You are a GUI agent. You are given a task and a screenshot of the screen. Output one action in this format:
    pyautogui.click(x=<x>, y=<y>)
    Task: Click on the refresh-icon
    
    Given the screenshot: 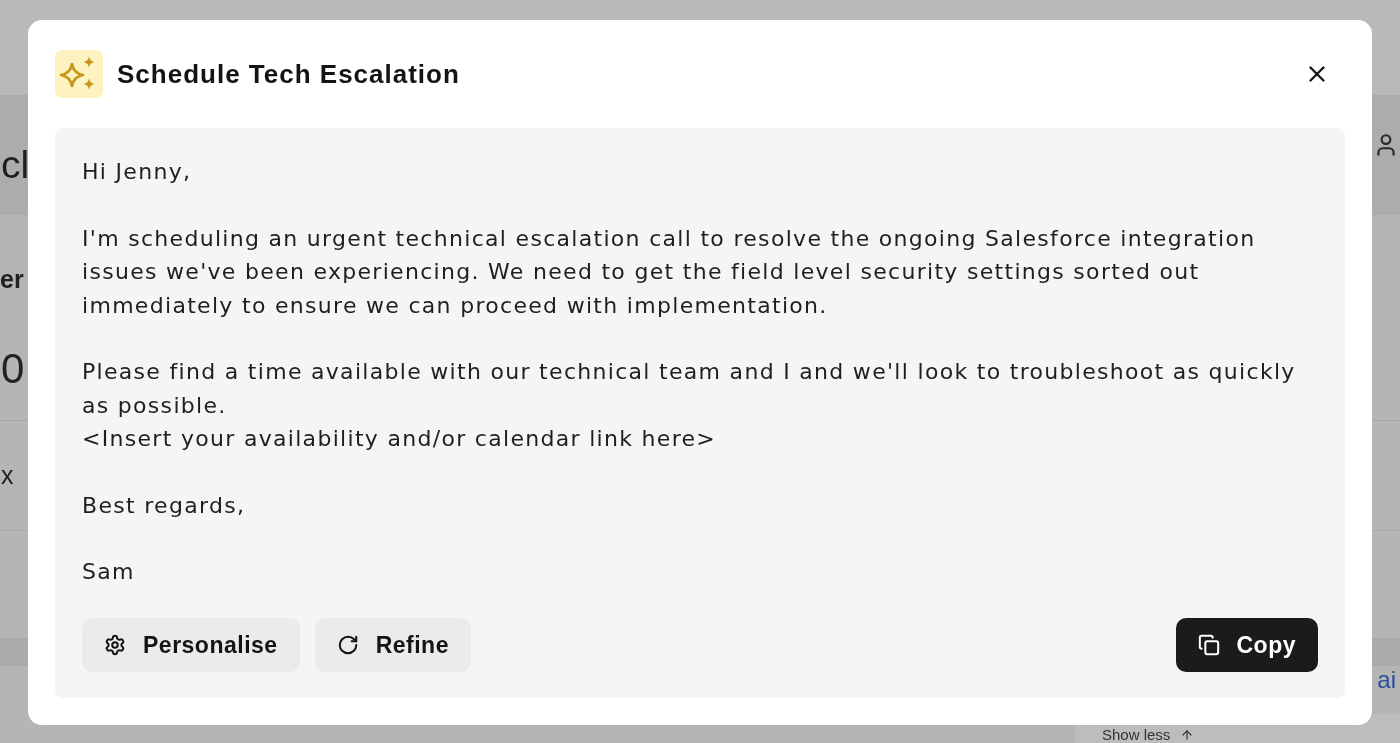 What is the action you would take?
    pyautogui.click(x=347, y=645)
    